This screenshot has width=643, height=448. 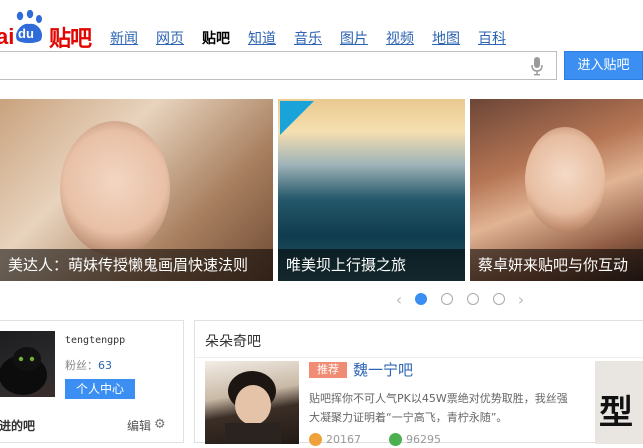 What do you see at coordinates (492, 38) in the screenshot?
I see `nav-baike: 百科` at bounding box center [492, 38].